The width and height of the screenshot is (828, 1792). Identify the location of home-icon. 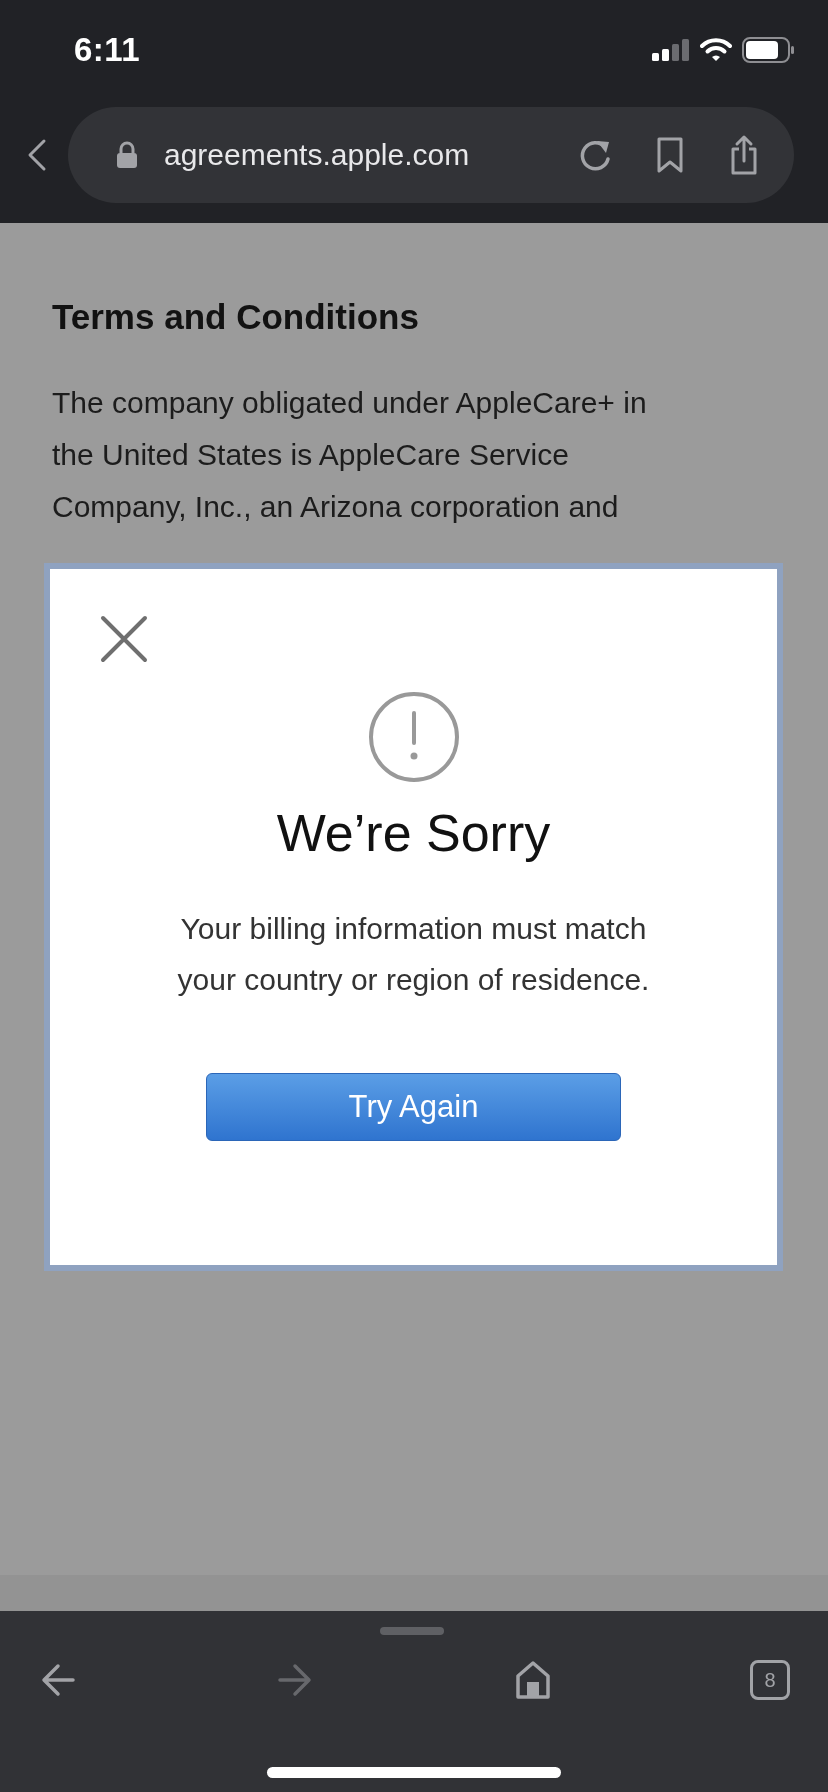
(532, 1680).